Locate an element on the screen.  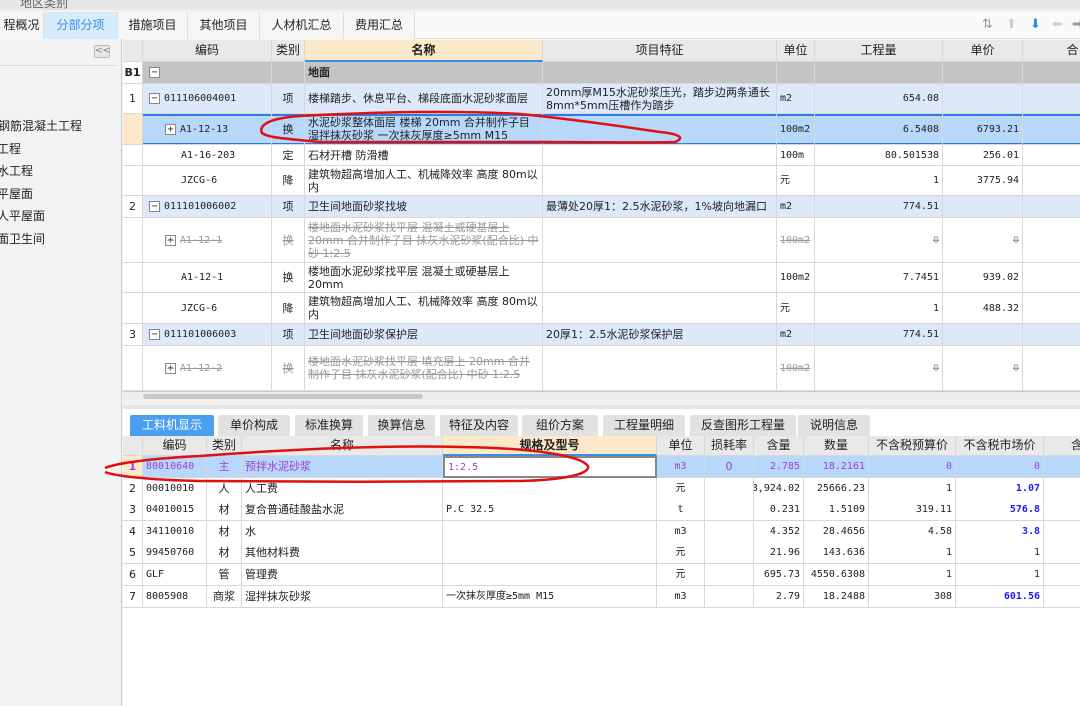
table-row: 4 34110010 材水 m3 4.352 28.4656 4.58 3.8 is located at coordinates (601, 531).